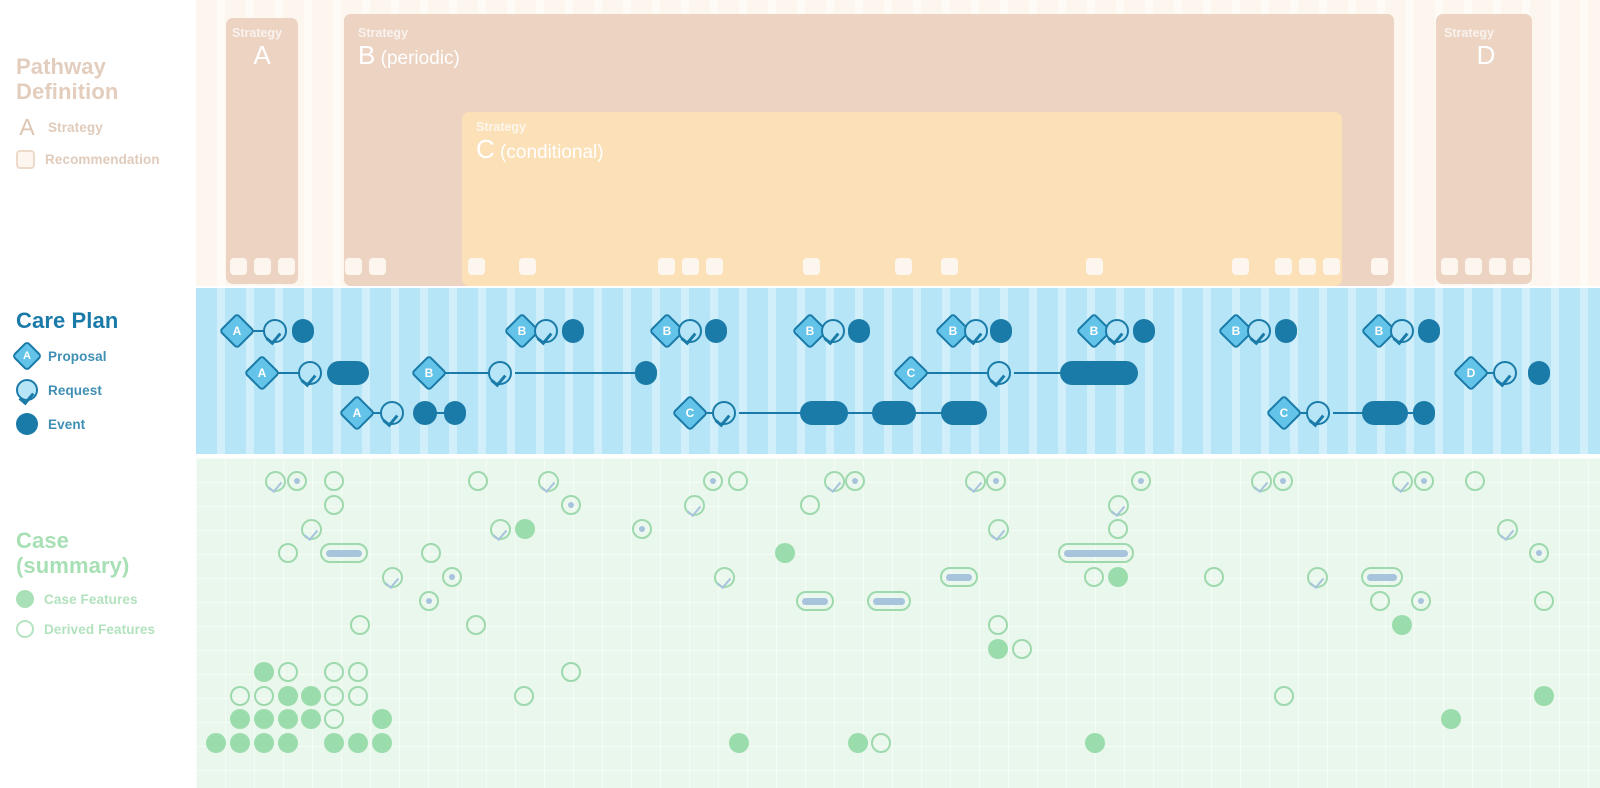 The height and width of the screenshot is (788, 1600). Describe the element at coordinates (1402, 331) in the screenshot. I see `care-plan-r1-g7-request` at that location.